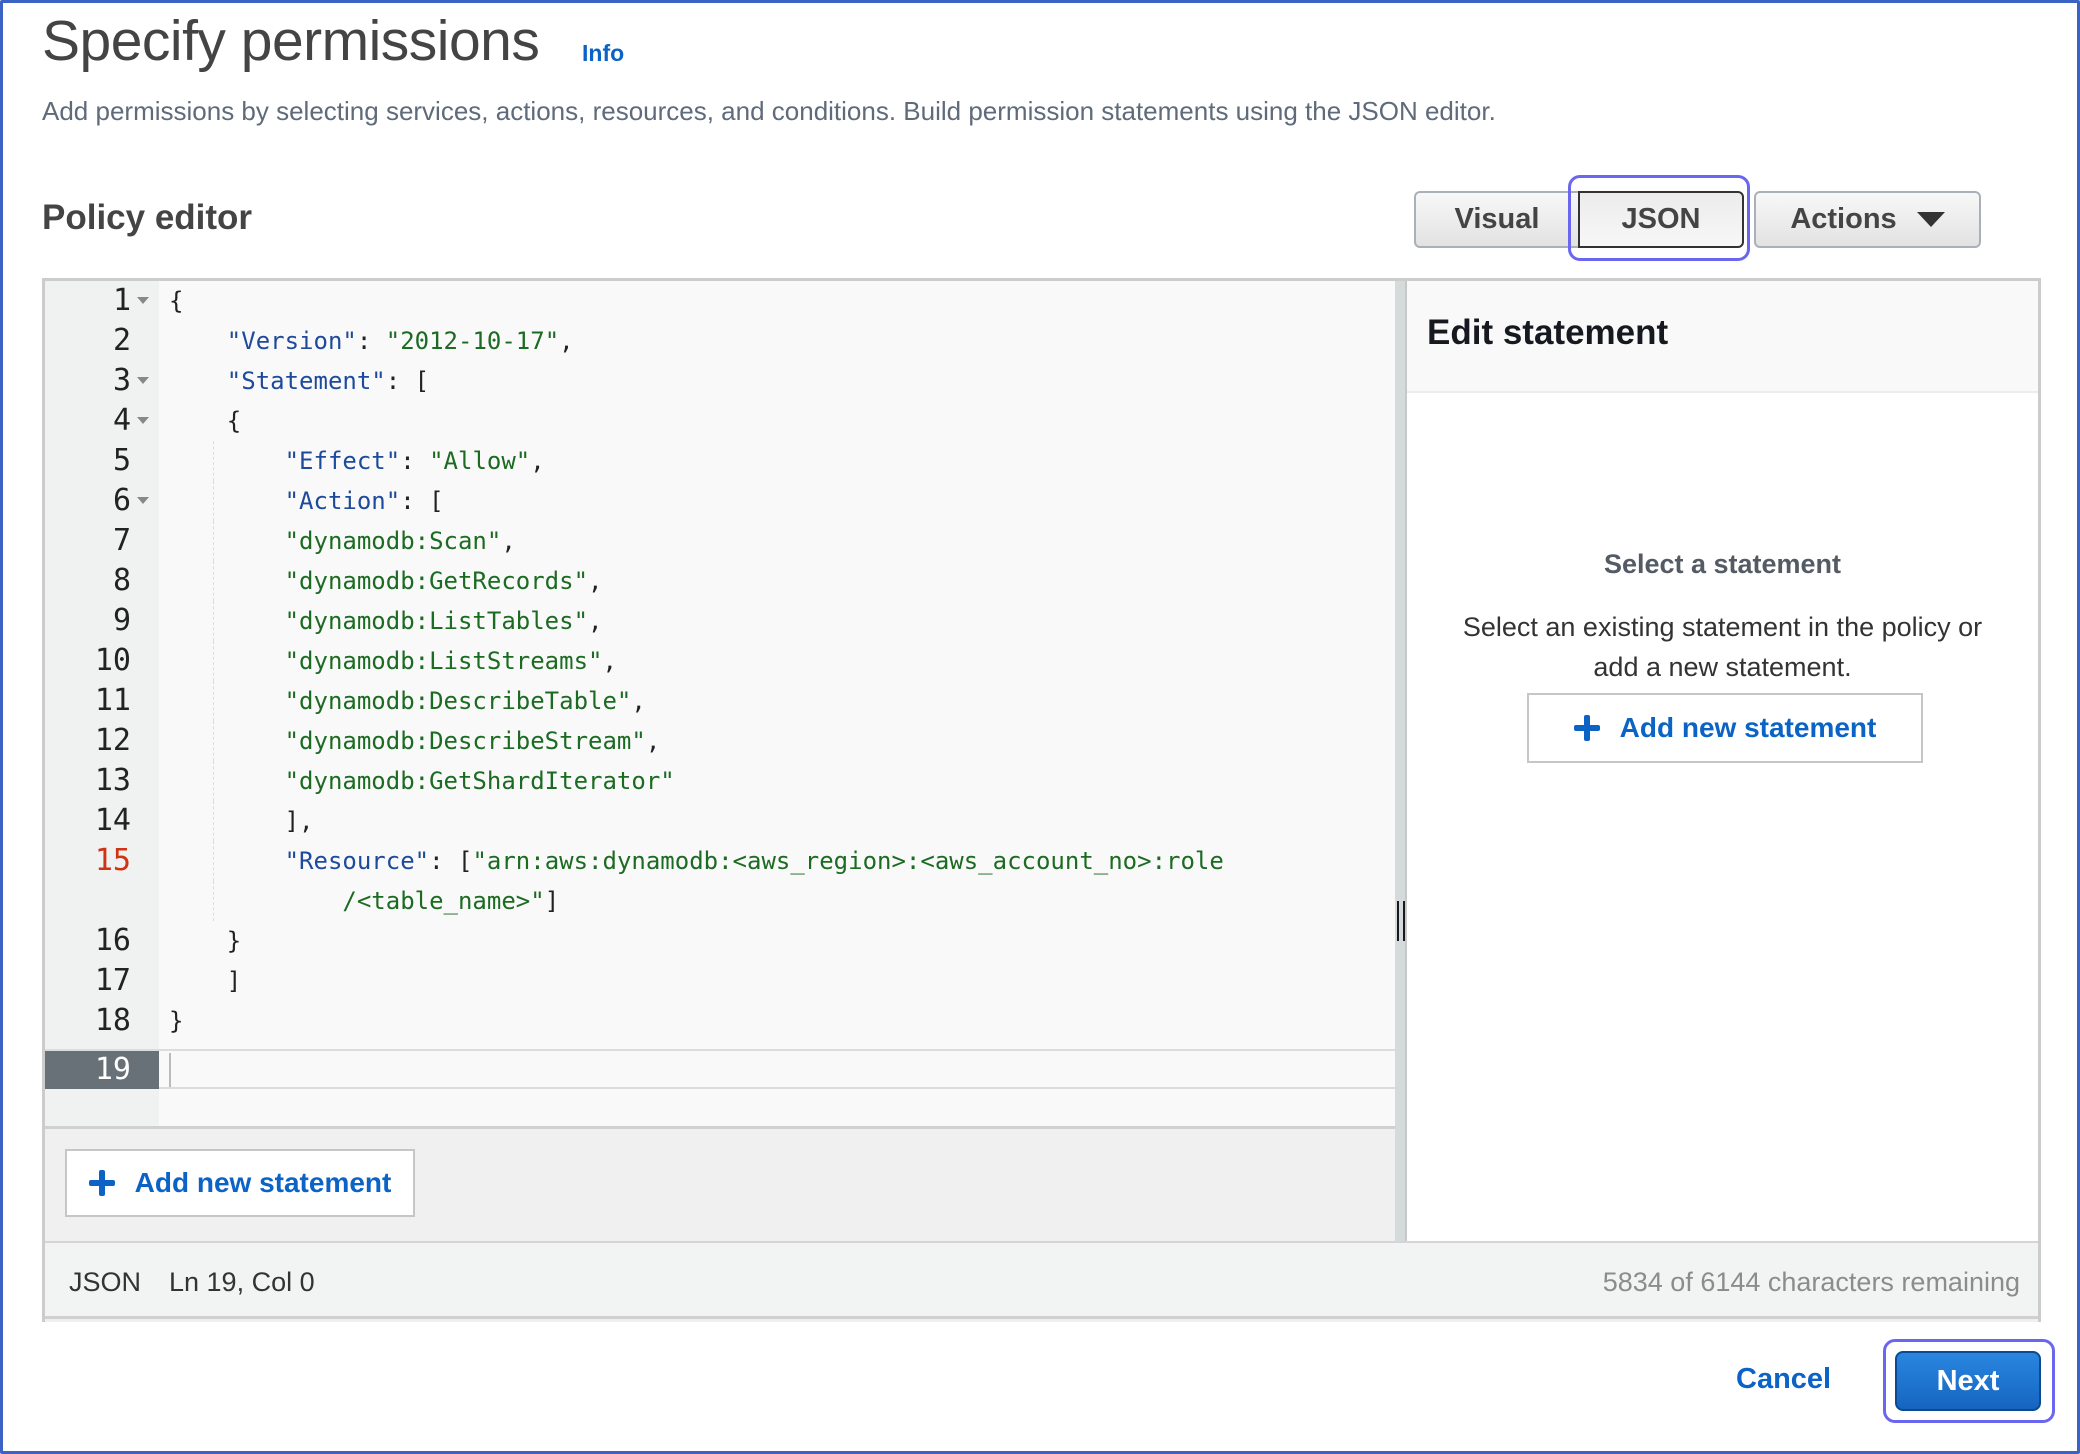 The width and height of the screenshot is (2080, 1454). I want to click on line-number: 18, so click(112, 1020).